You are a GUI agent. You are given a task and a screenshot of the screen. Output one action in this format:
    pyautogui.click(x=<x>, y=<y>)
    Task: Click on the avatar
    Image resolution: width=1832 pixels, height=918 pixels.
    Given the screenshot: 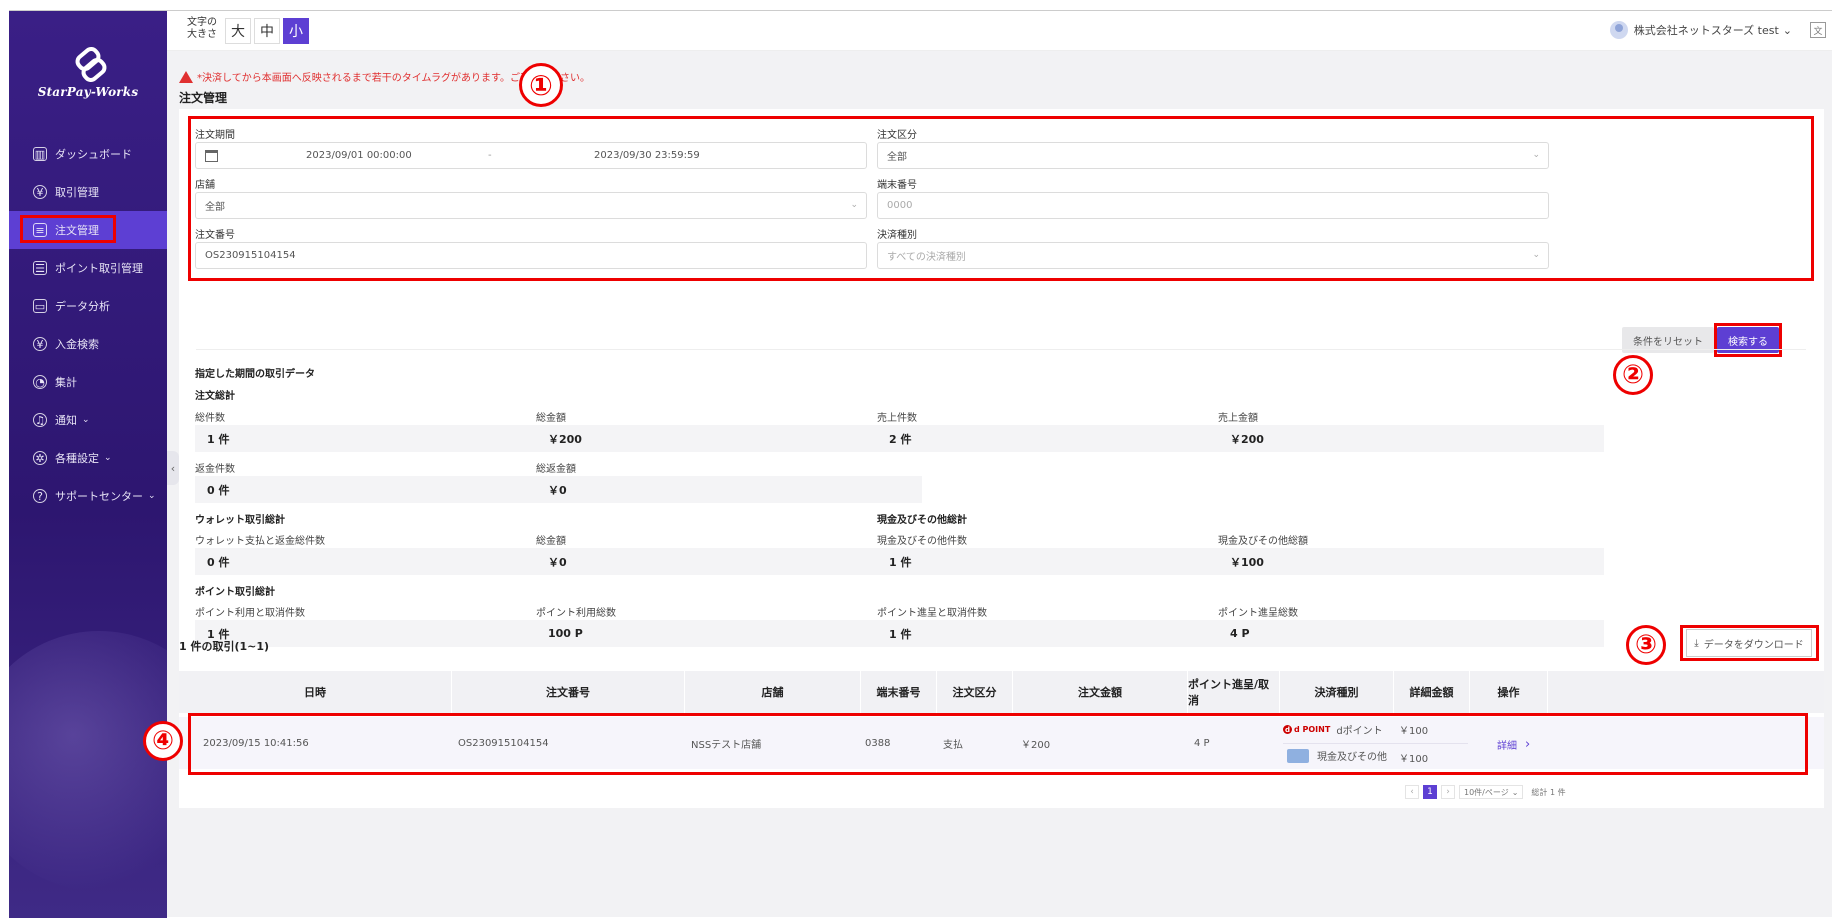 What is the action you would take?
    pyautogui.click(x=1618, y=30)
    